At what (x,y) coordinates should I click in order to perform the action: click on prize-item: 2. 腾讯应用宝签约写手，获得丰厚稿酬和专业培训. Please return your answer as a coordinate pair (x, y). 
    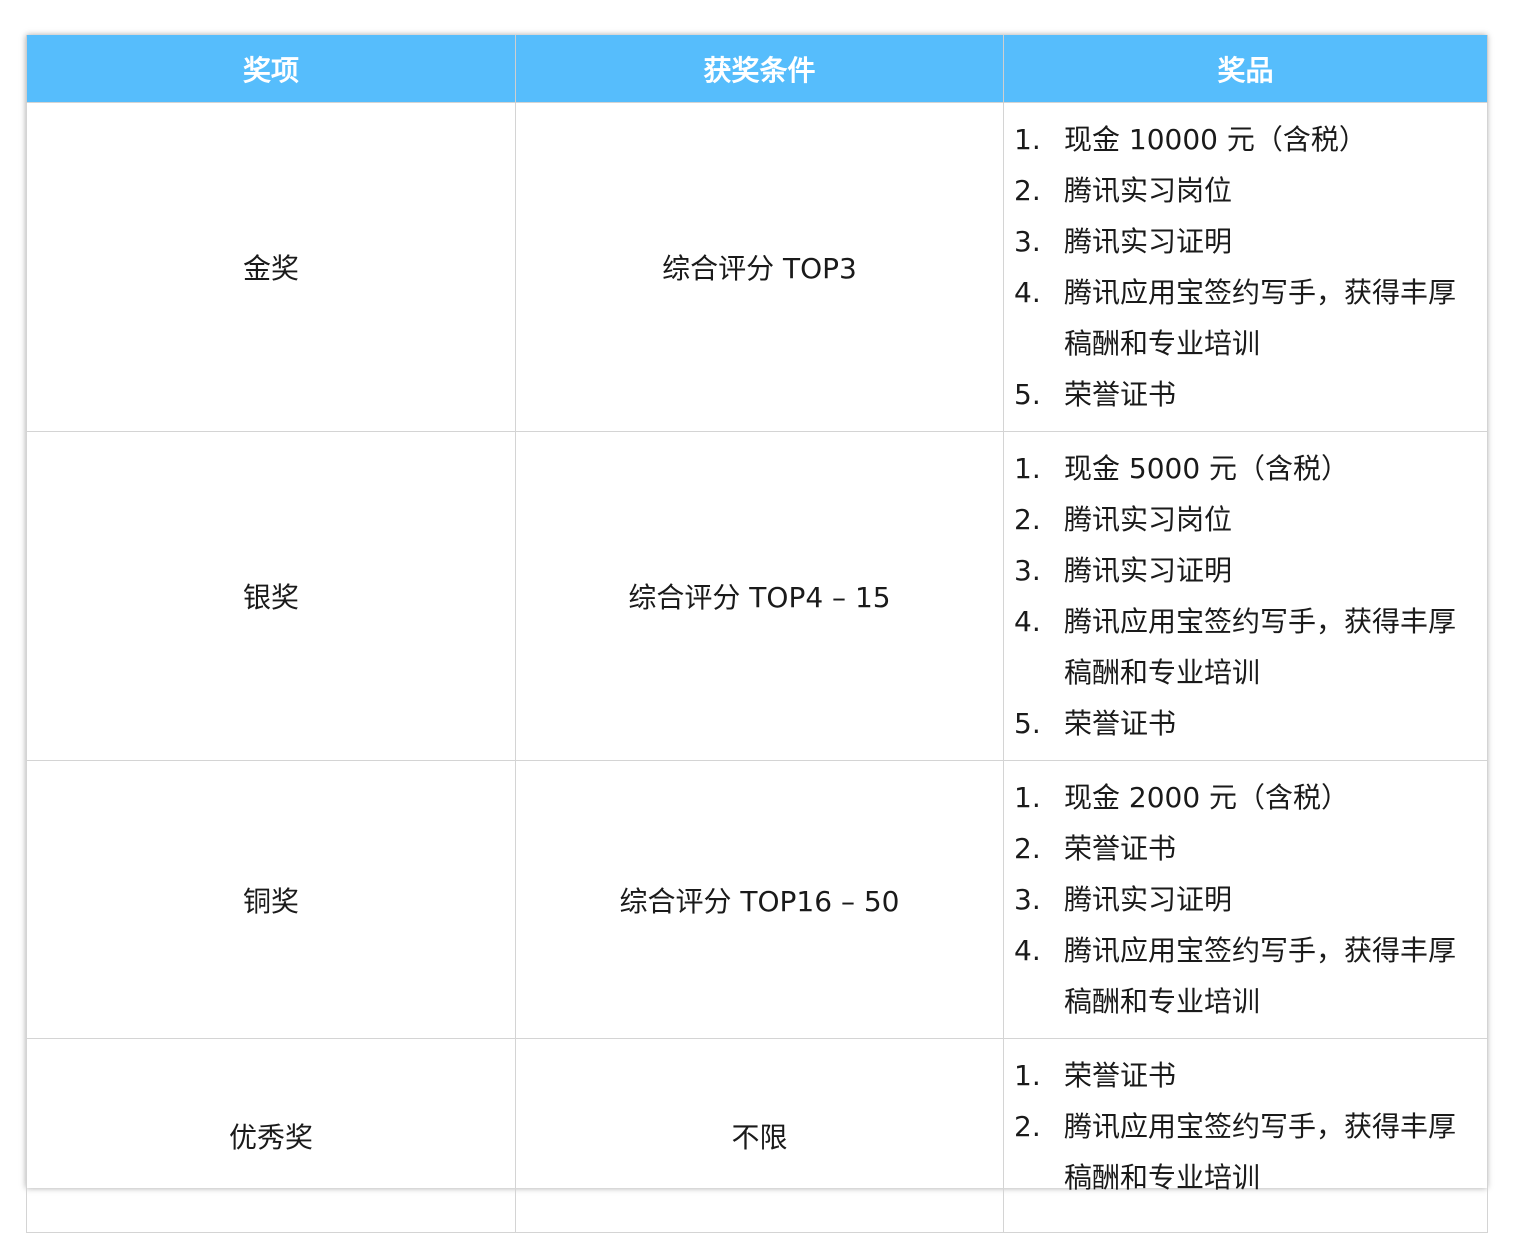
    Looking at the image, I should click on (1250, 1152).